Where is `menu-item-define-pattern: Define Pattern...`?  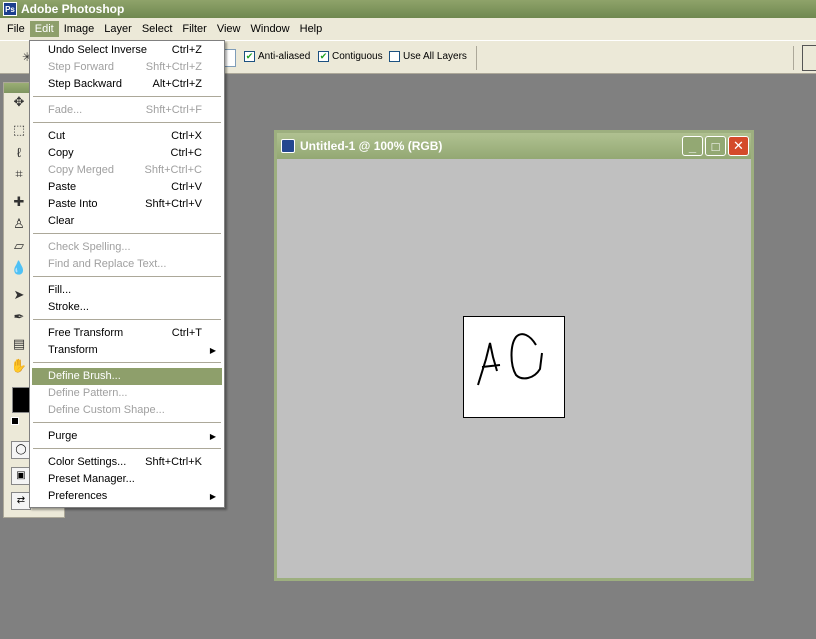
menu-item-define-pattern: Define Pattern... is located at coordinates (127, 393).